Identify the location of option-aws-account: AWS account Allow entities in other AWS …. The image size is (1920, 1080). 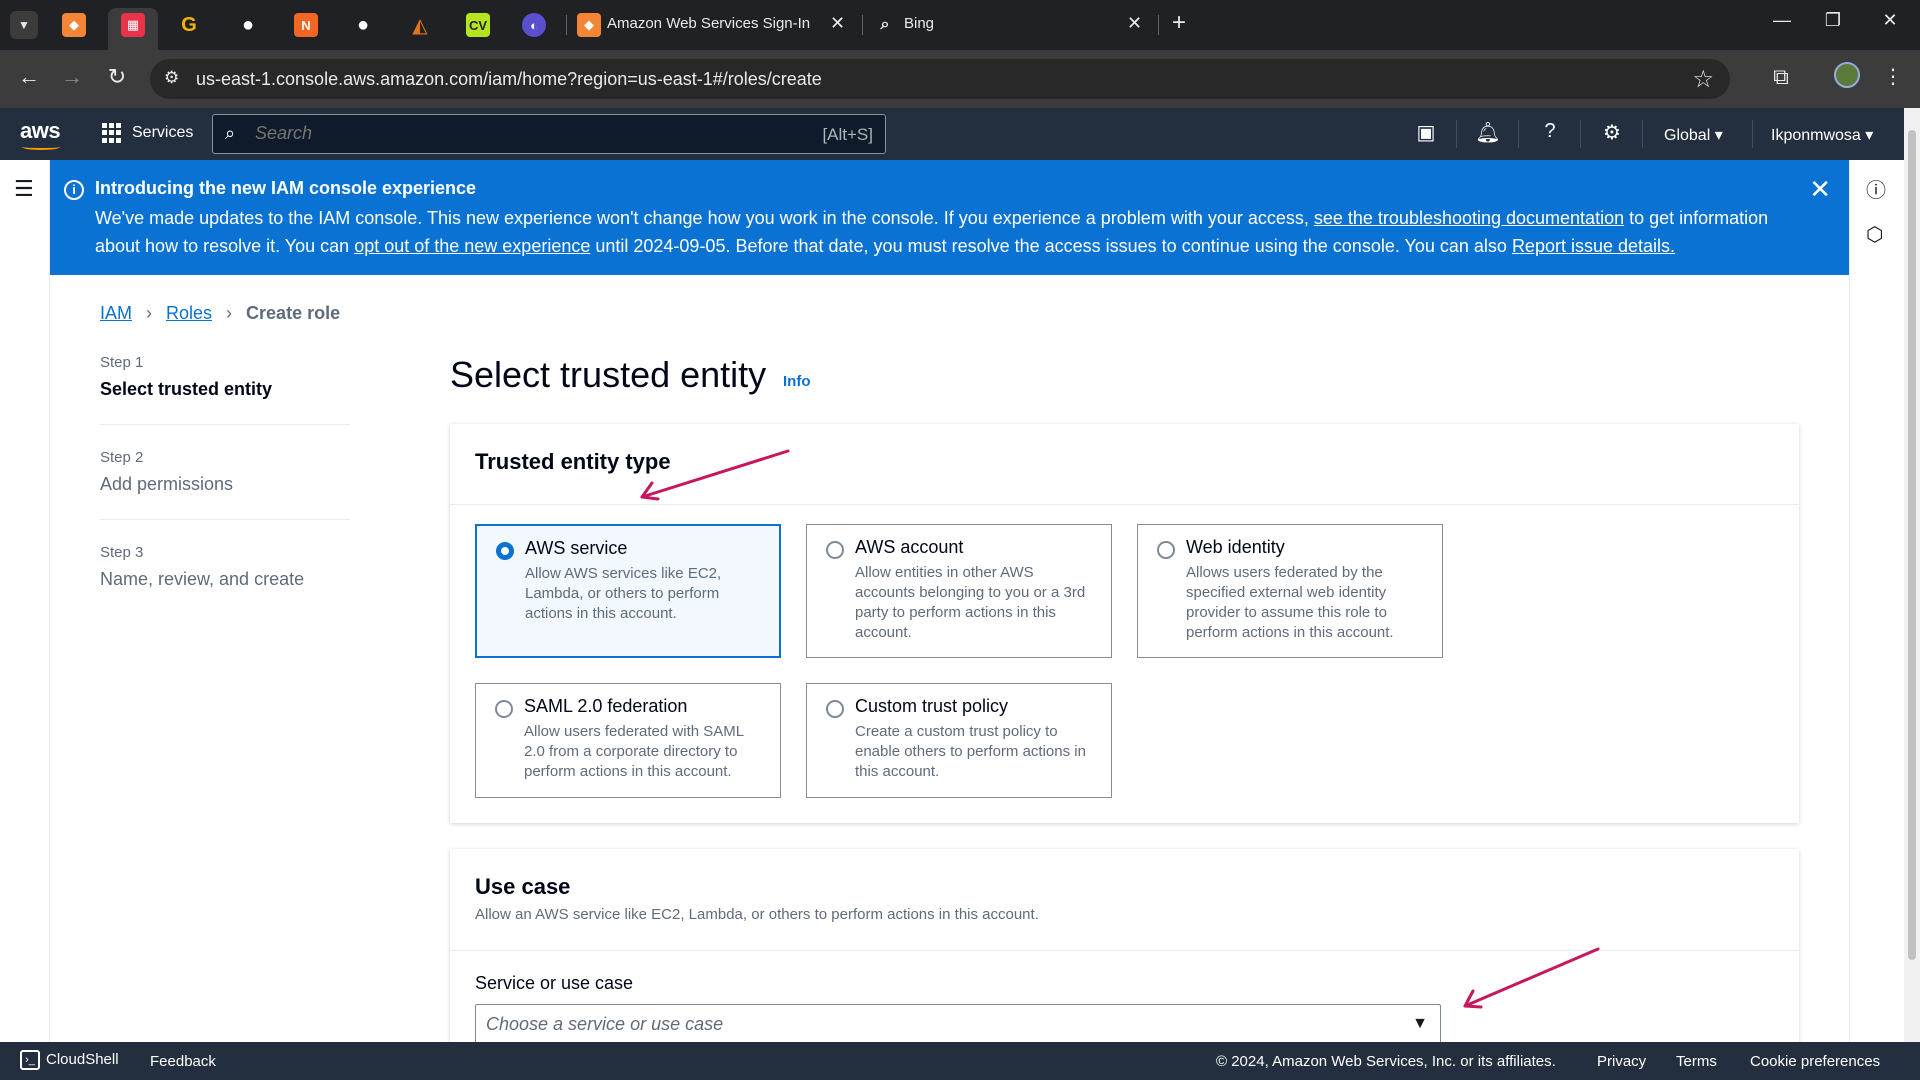
(959, 591).